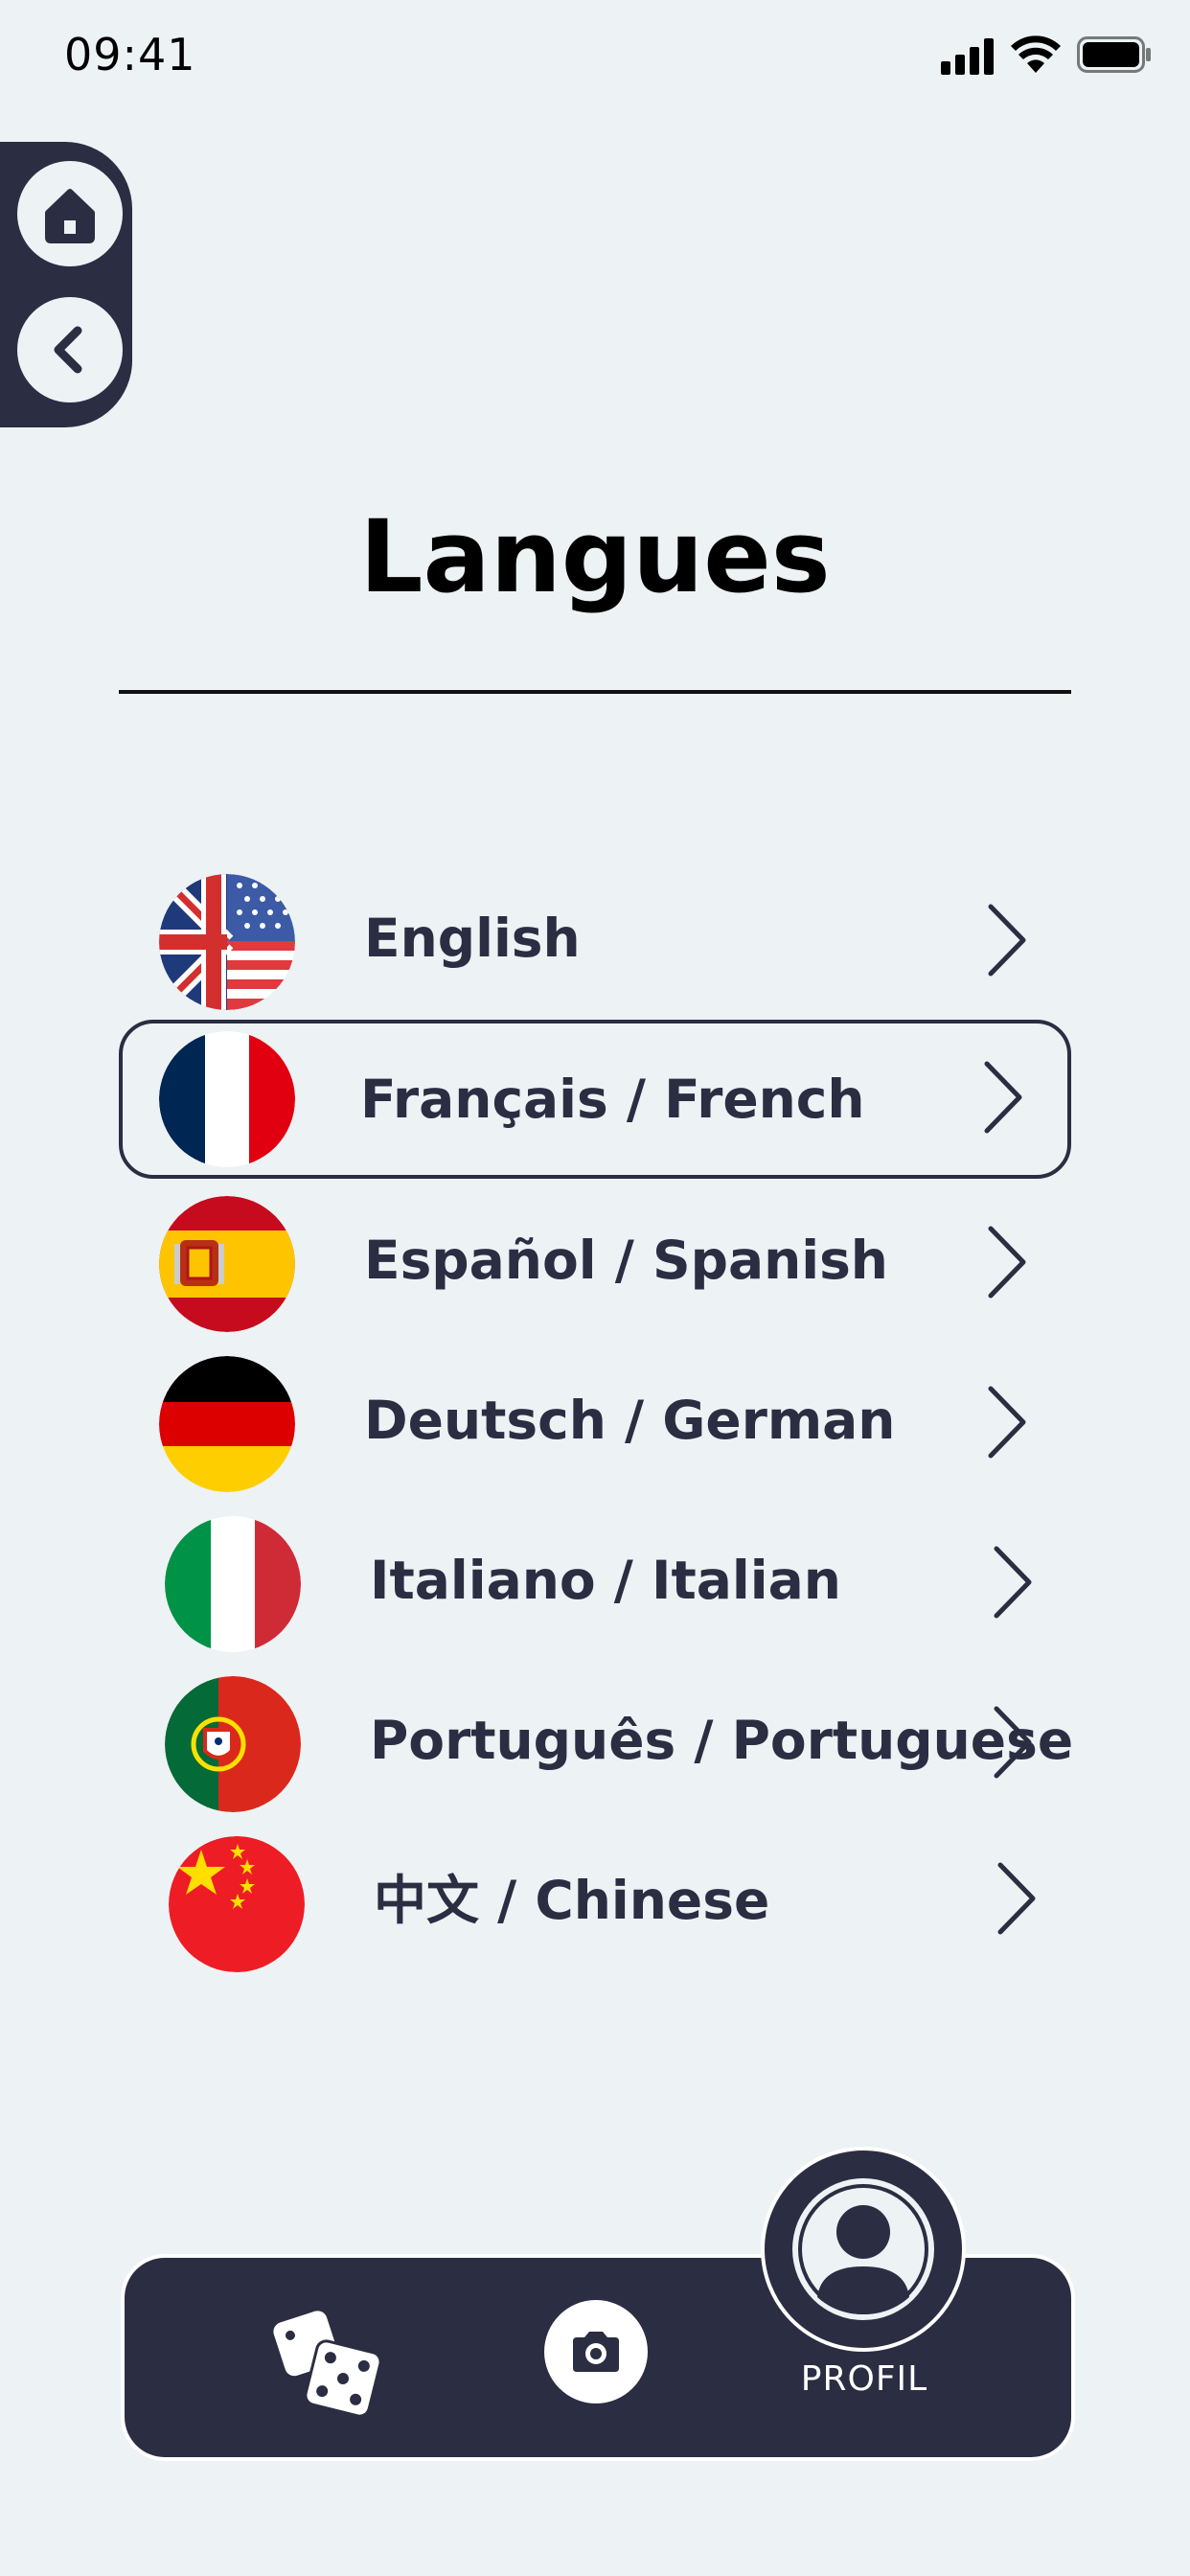 The image size is (1190, 2576). What do you see at coordinates (1036, 54) in the screenshot?
I see `wifi-icon` at bounding box center [1036, 54].